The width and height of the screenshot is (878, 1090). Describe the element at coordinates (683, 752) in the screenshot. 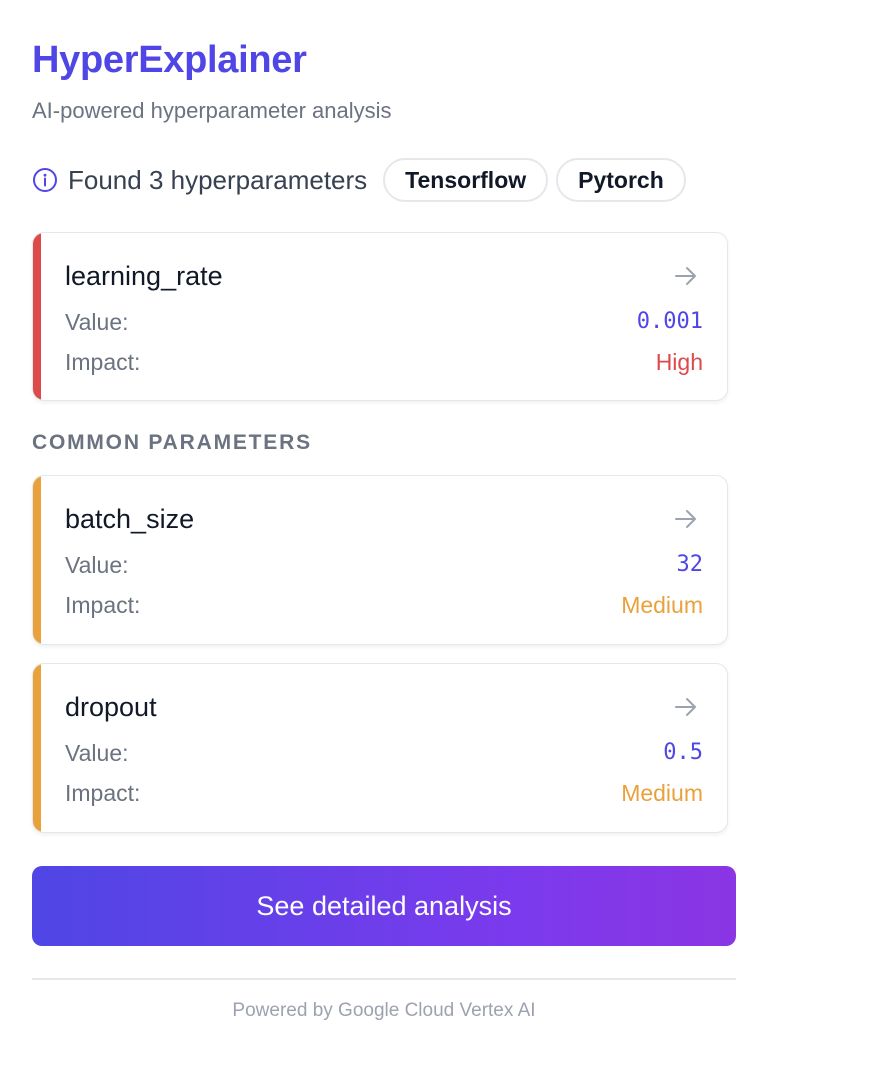

I see `parameter-value: 0.5` at that location.